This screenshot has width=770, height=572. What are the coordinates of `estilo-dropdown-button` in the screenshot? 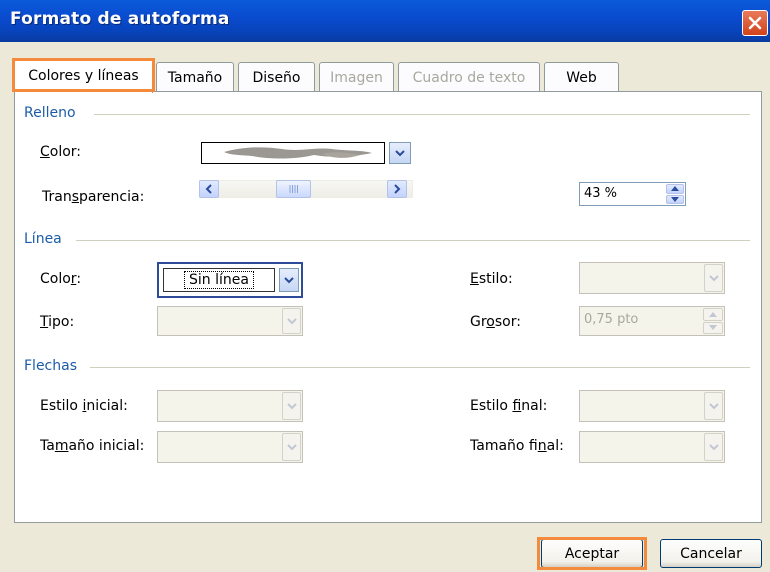 It's located at (713, 278).